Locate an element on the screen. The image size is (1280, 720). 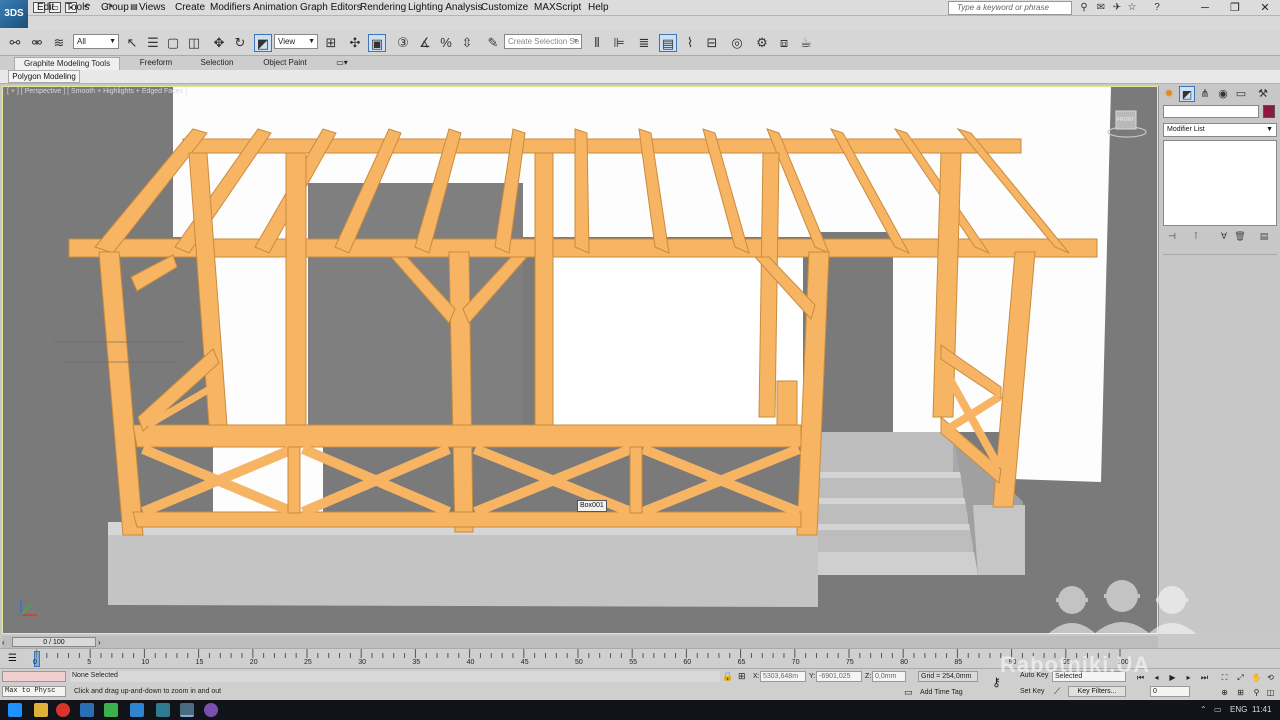
menu-edit: Edit is located at coordinates (45, 7).